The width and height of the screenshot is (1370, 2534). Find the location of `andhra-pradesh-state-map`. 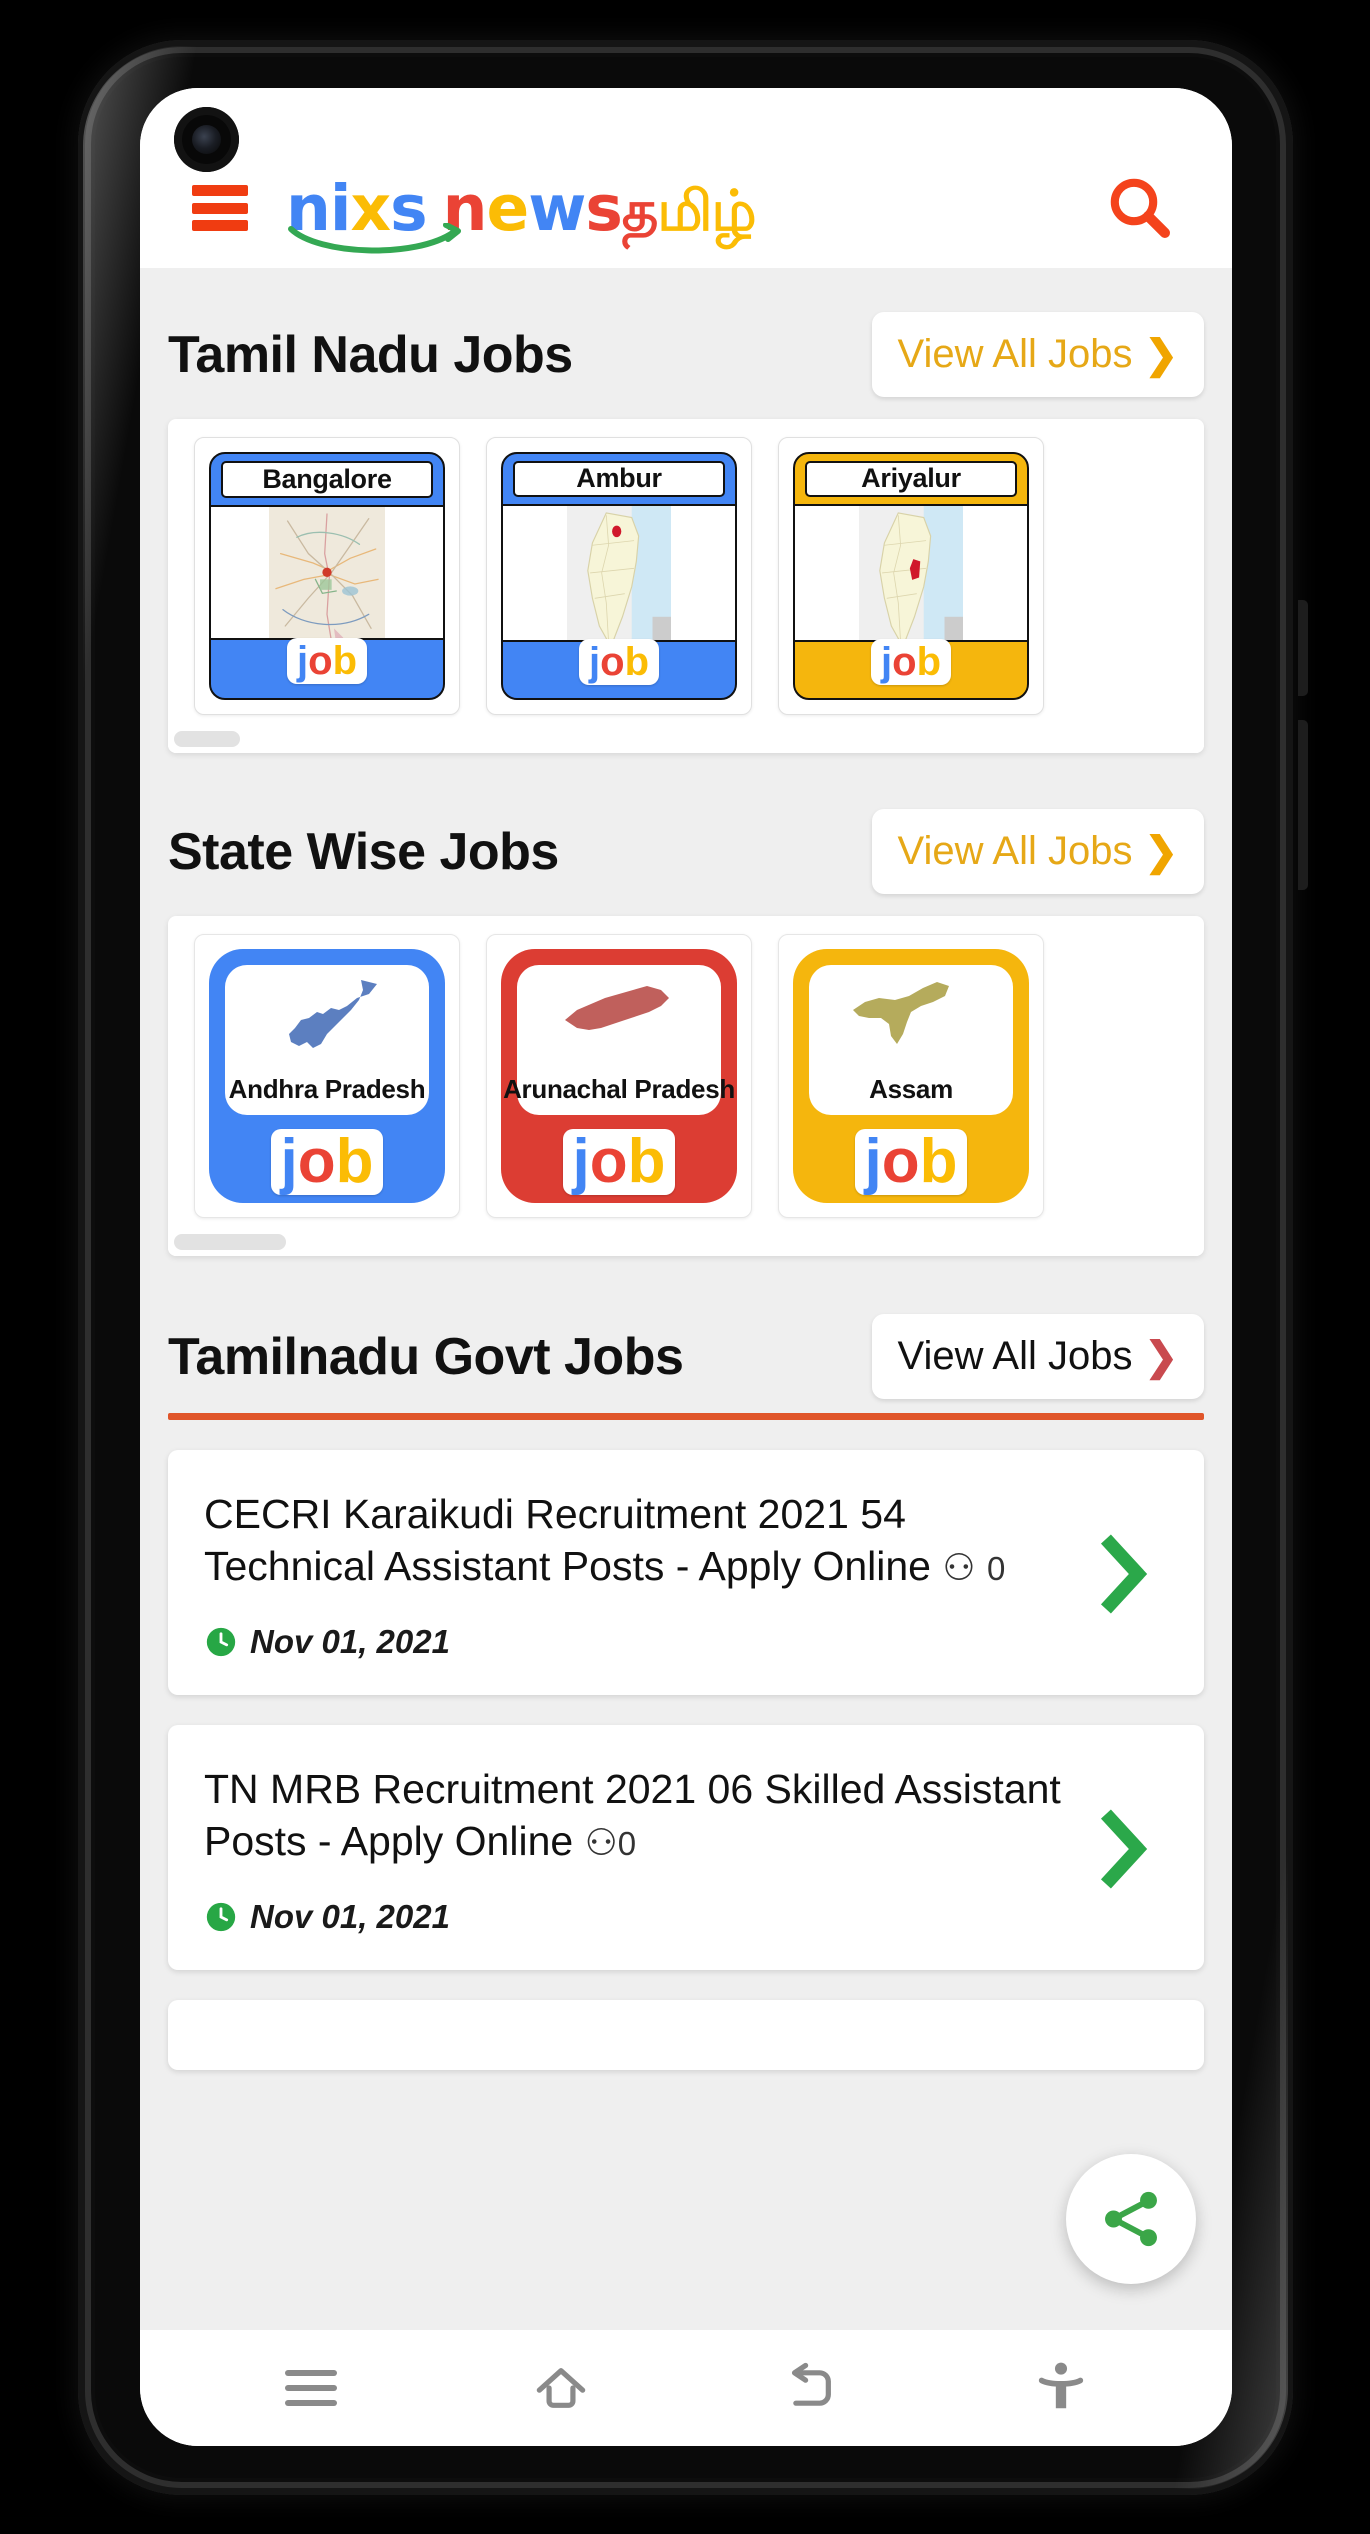

andhra-pradesh-state-map is located at coordinates (327, 1016).